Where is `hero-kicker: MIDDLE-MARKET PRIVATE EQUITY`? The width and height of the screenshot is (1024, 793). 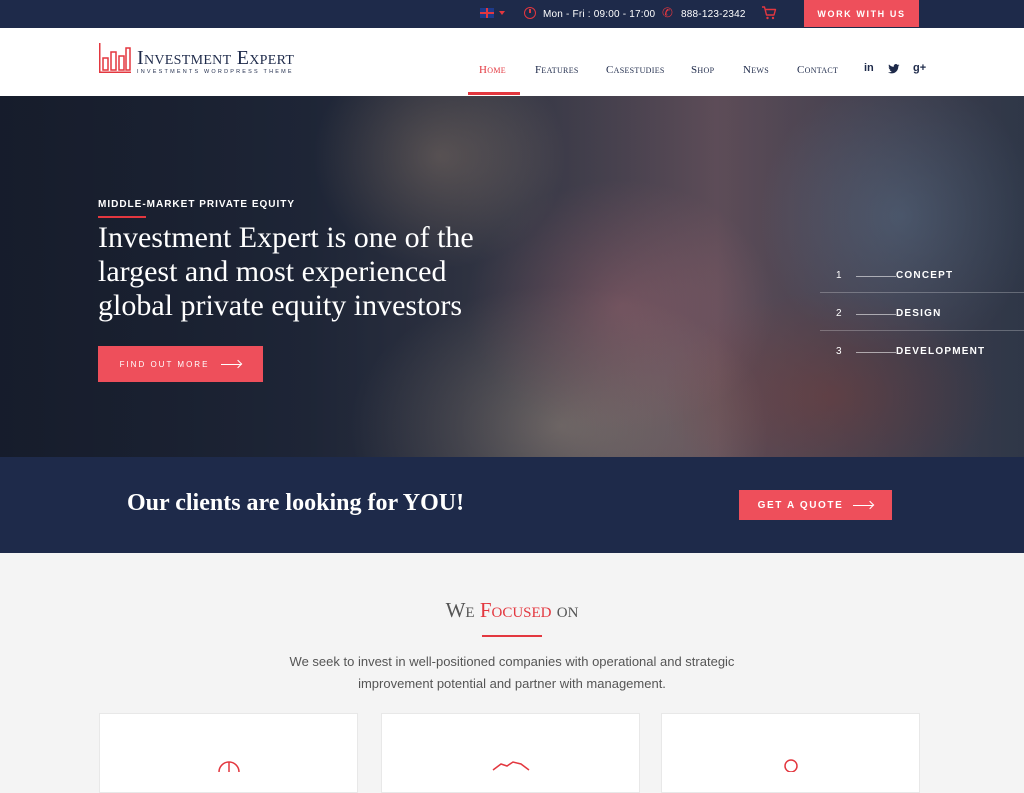
hero-kicker: MIDDLE-MARKET PRIVATE EQUITY is located at coordinates (197, 204).